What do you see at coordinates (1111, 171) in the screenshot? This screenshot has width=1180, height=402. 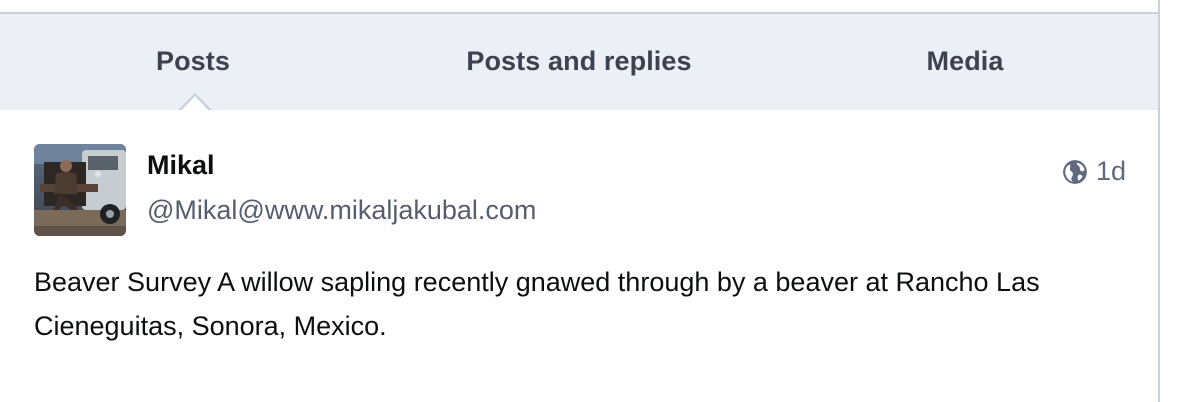 I see `post-age: 1d` at bounding box center [1111, 171].